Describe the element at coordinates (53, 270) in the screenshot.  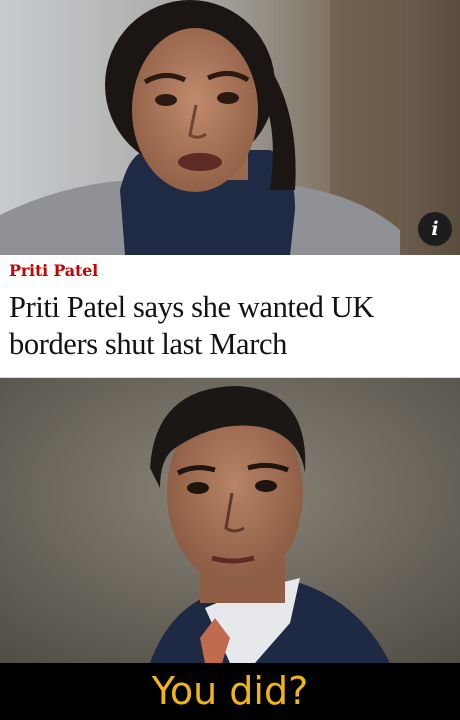
I see `article-kicker: Priti Patel` at that location.